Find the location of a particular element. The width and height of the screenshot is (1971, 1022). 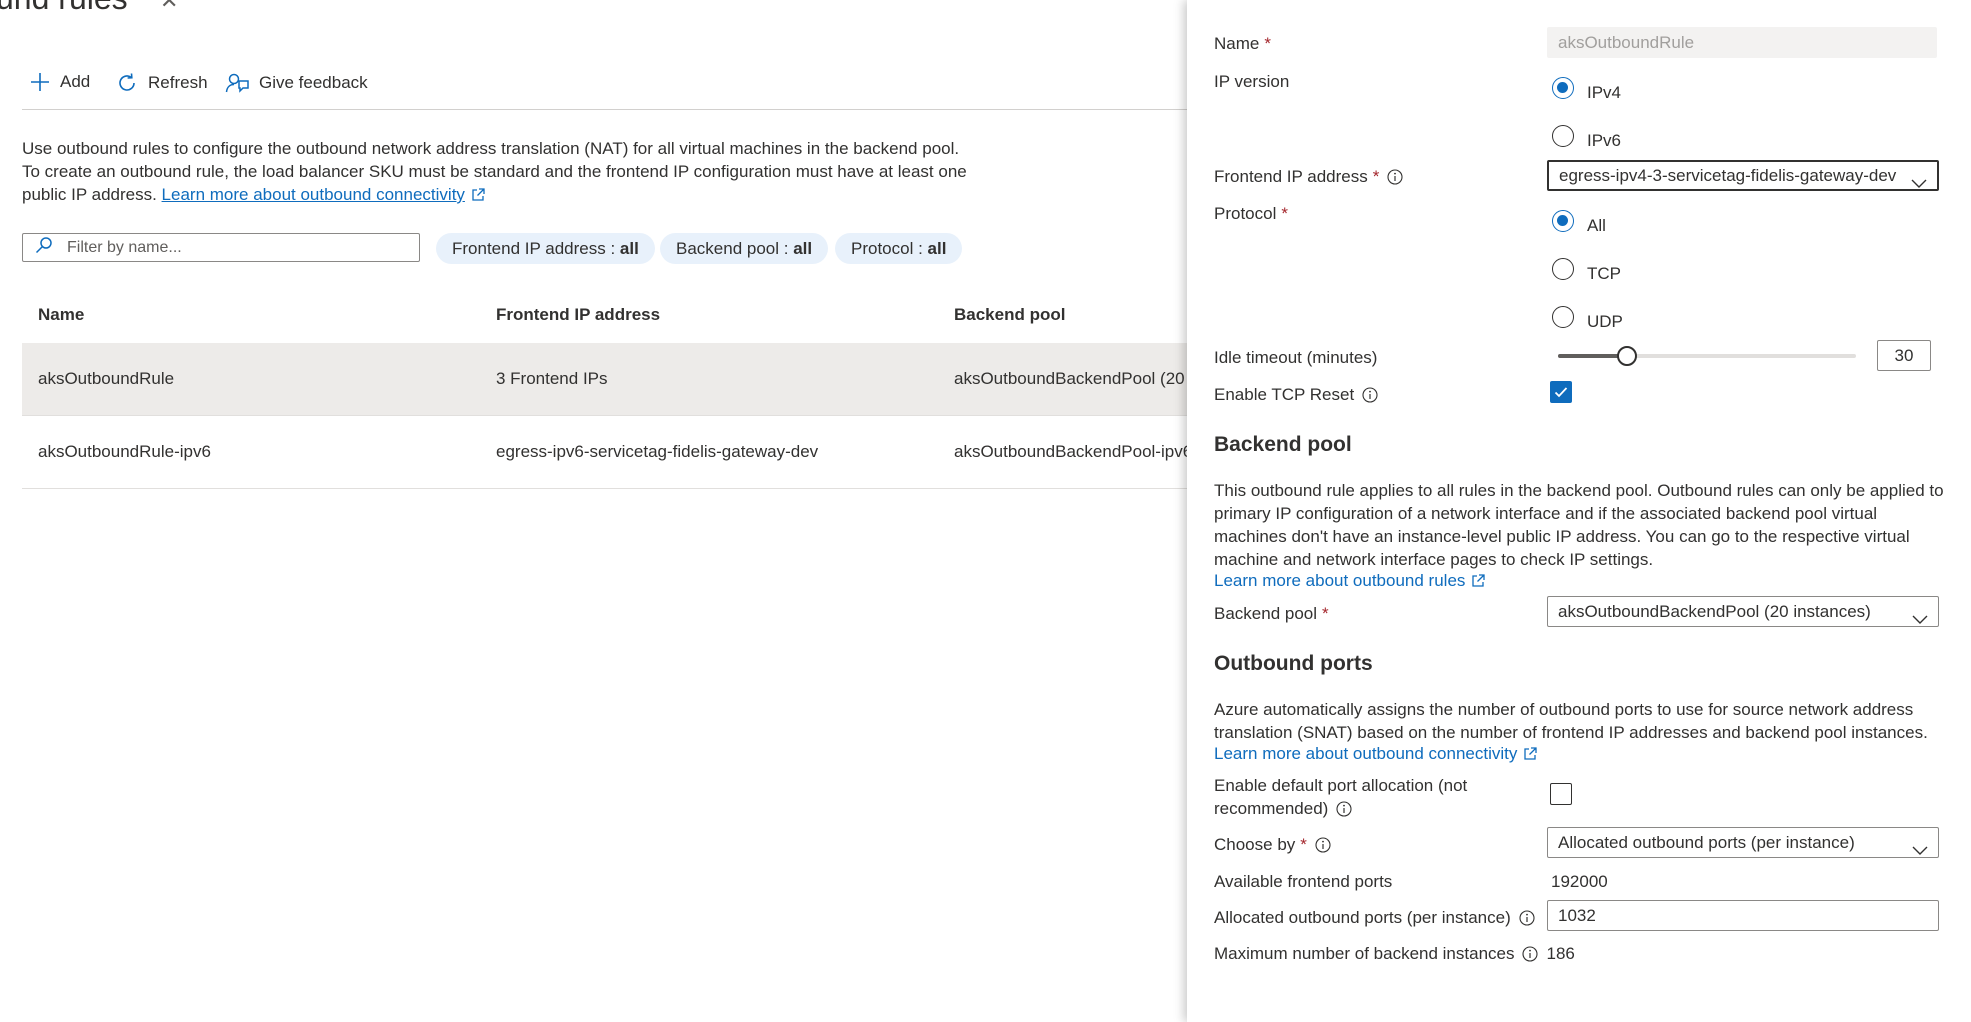

label-text: Frontend IP address is located at coordinates (1291, 176).